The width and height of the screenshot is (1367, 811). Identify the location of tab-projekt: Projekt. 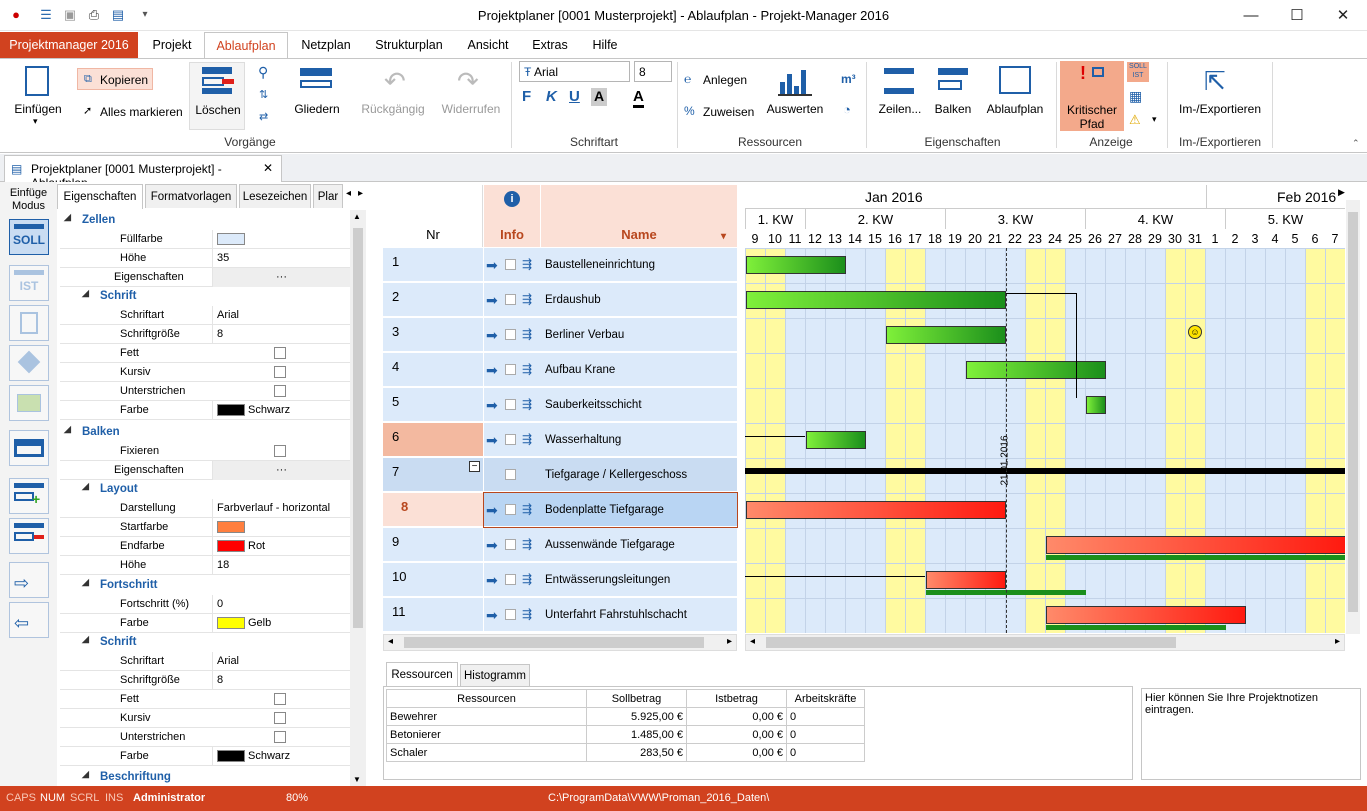
(172, 45).